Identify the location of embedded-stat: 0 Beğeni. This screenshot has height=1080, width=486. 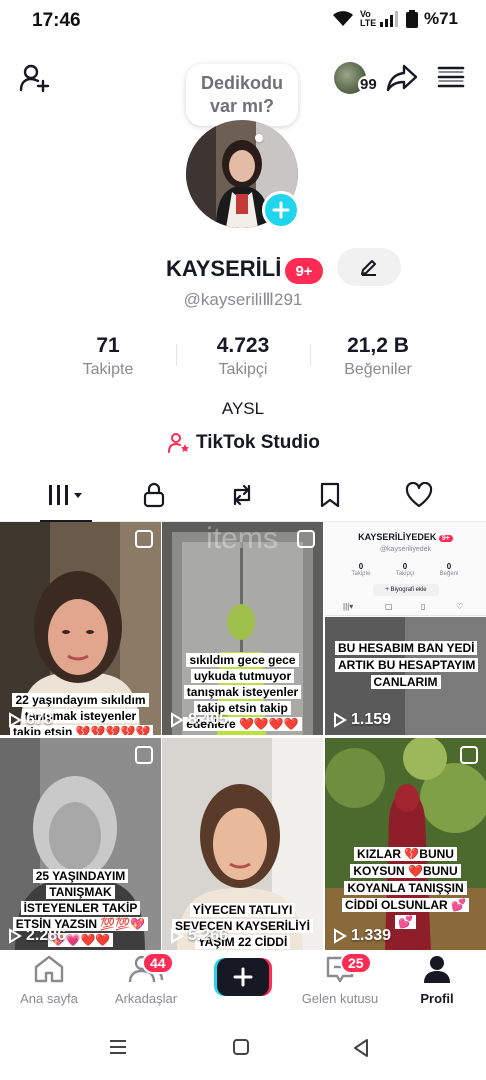
(449, 569).